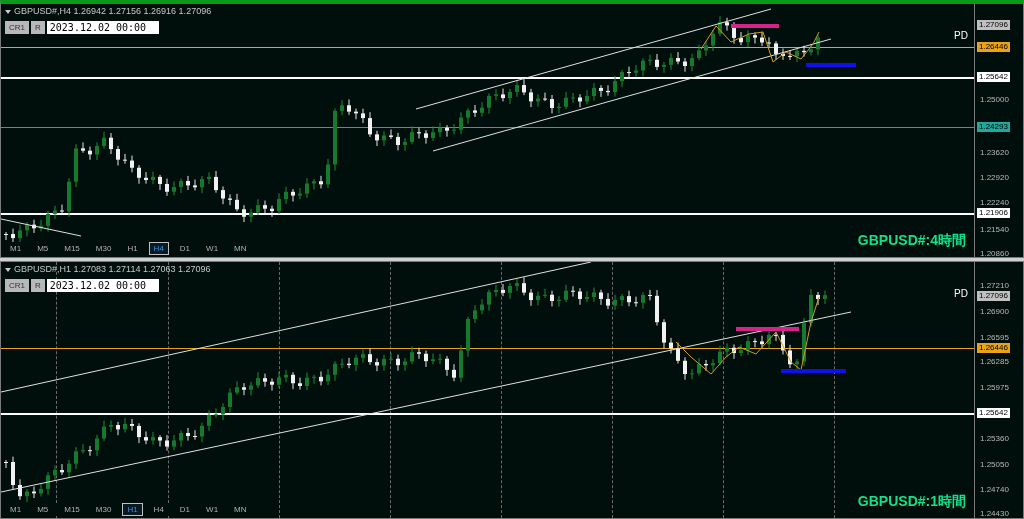 The height and width of the screenshot is (519, 1024). I want to click on axis-tick-label: 1.20860, so click(994, 254).